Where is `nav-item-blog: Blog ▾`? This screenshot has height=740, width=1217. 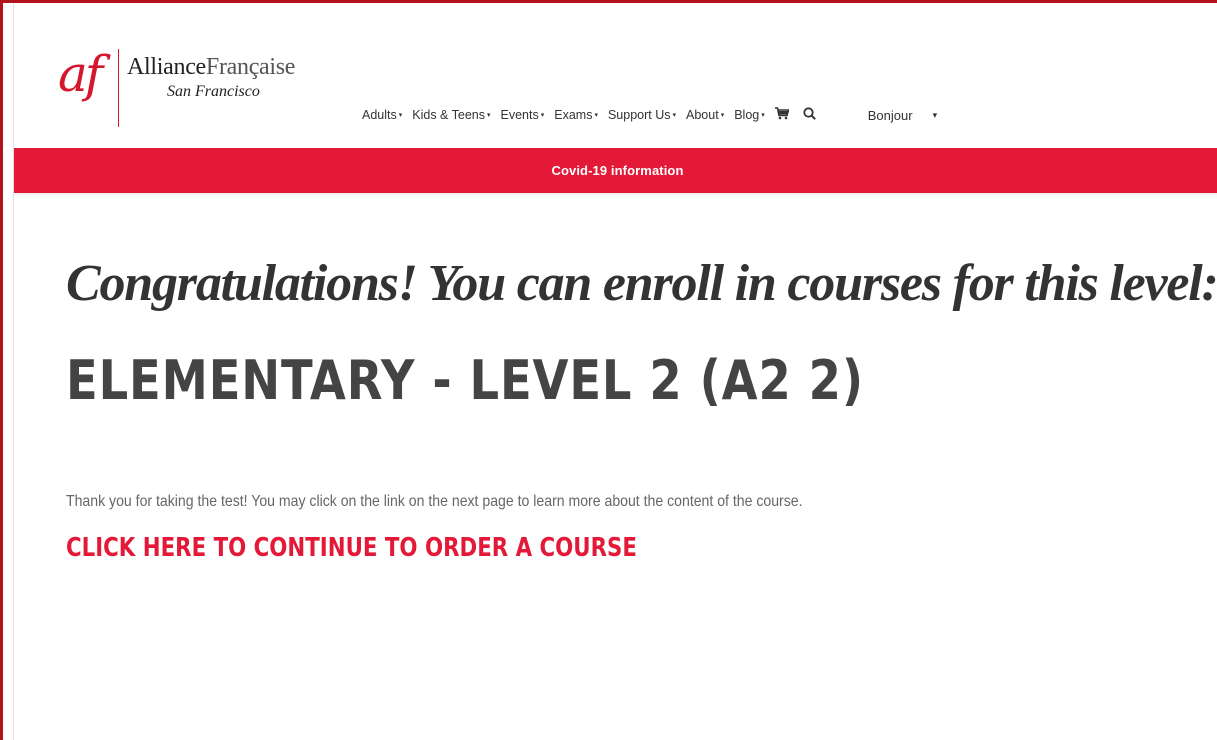 nav-item-blog: Blog ▾ is located at coordinates (749, 115).